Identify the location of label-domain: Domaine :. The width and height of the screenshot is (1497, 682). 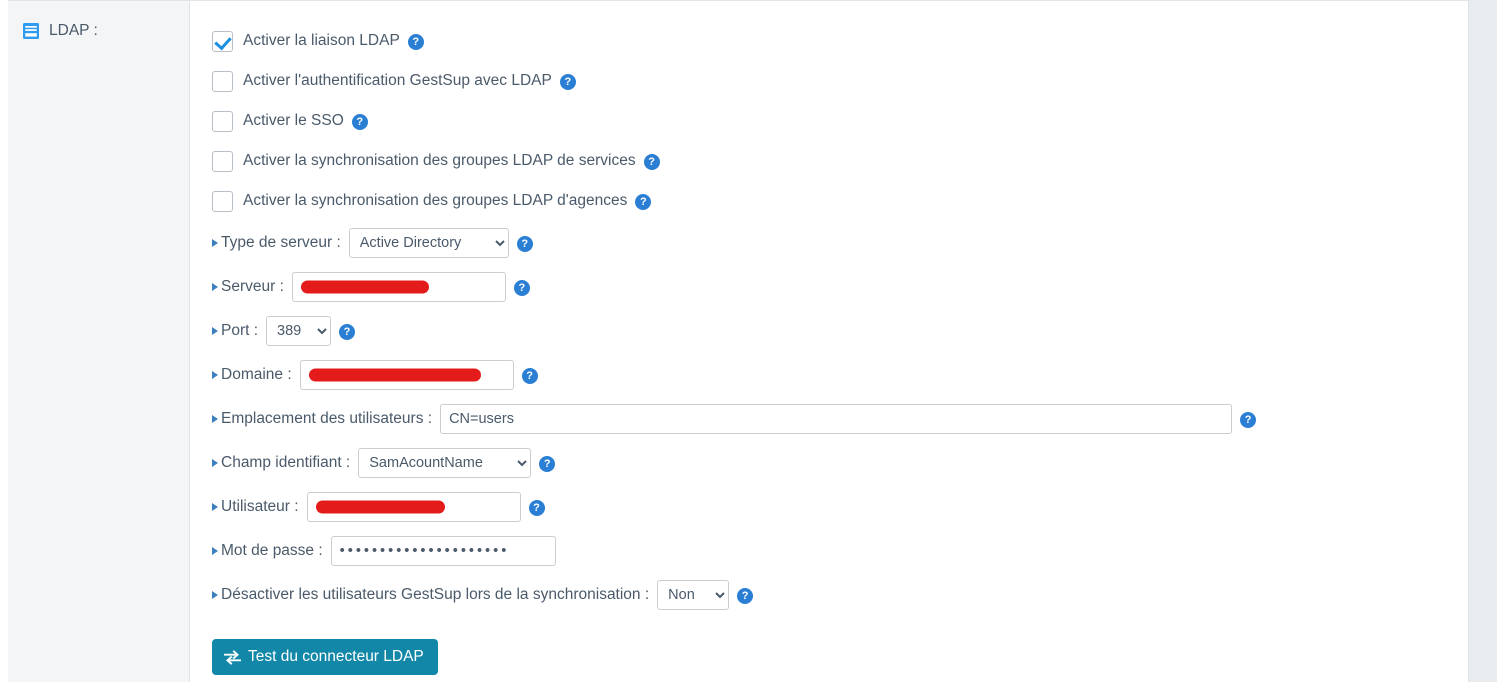
(256, 374).